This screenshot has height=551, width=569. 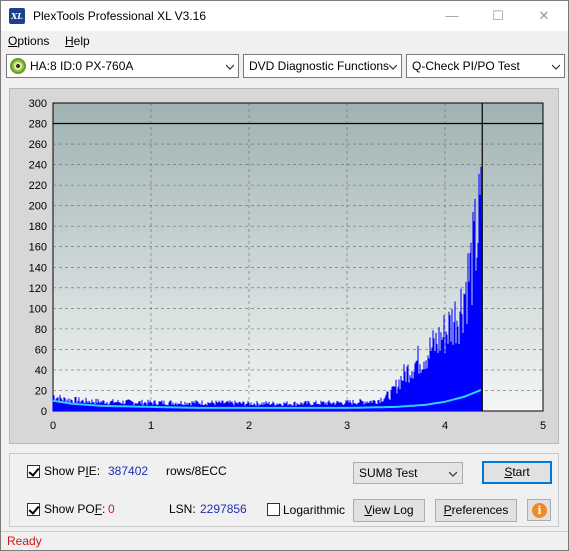 What do you see at coordinates (33, 509) in the screenshot?
I see `show-pof-checkbox` at bounding box center [33, 509].